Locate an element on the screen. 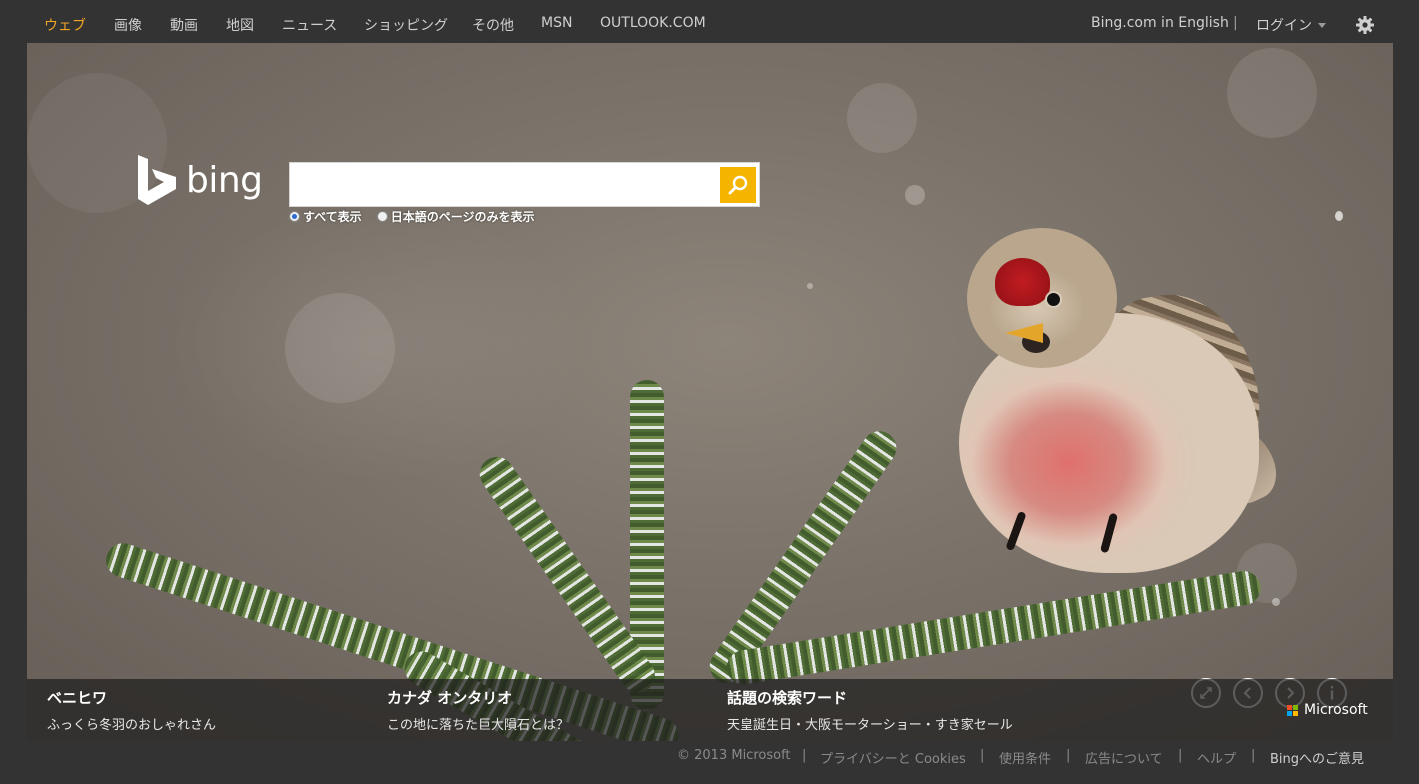  search-input is located at coordinates (504, 184).